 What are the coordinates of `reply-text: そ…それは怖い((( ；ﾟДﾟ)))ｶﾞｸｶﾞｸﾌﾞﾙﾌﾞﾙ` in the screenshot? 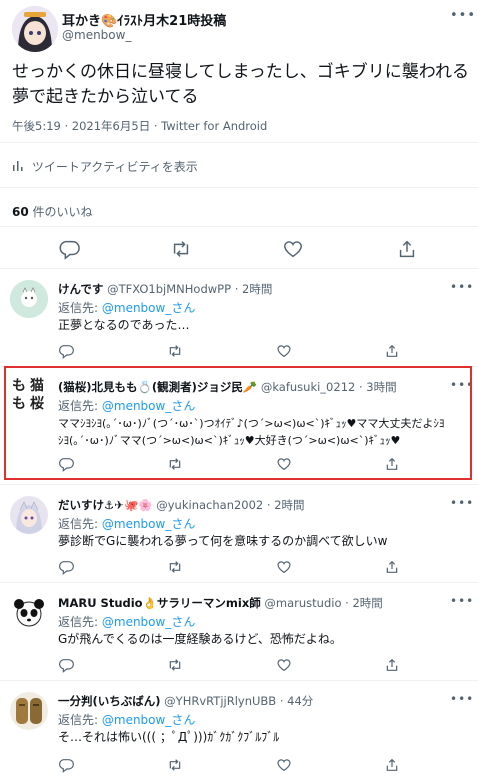 It's located at (169, 737).